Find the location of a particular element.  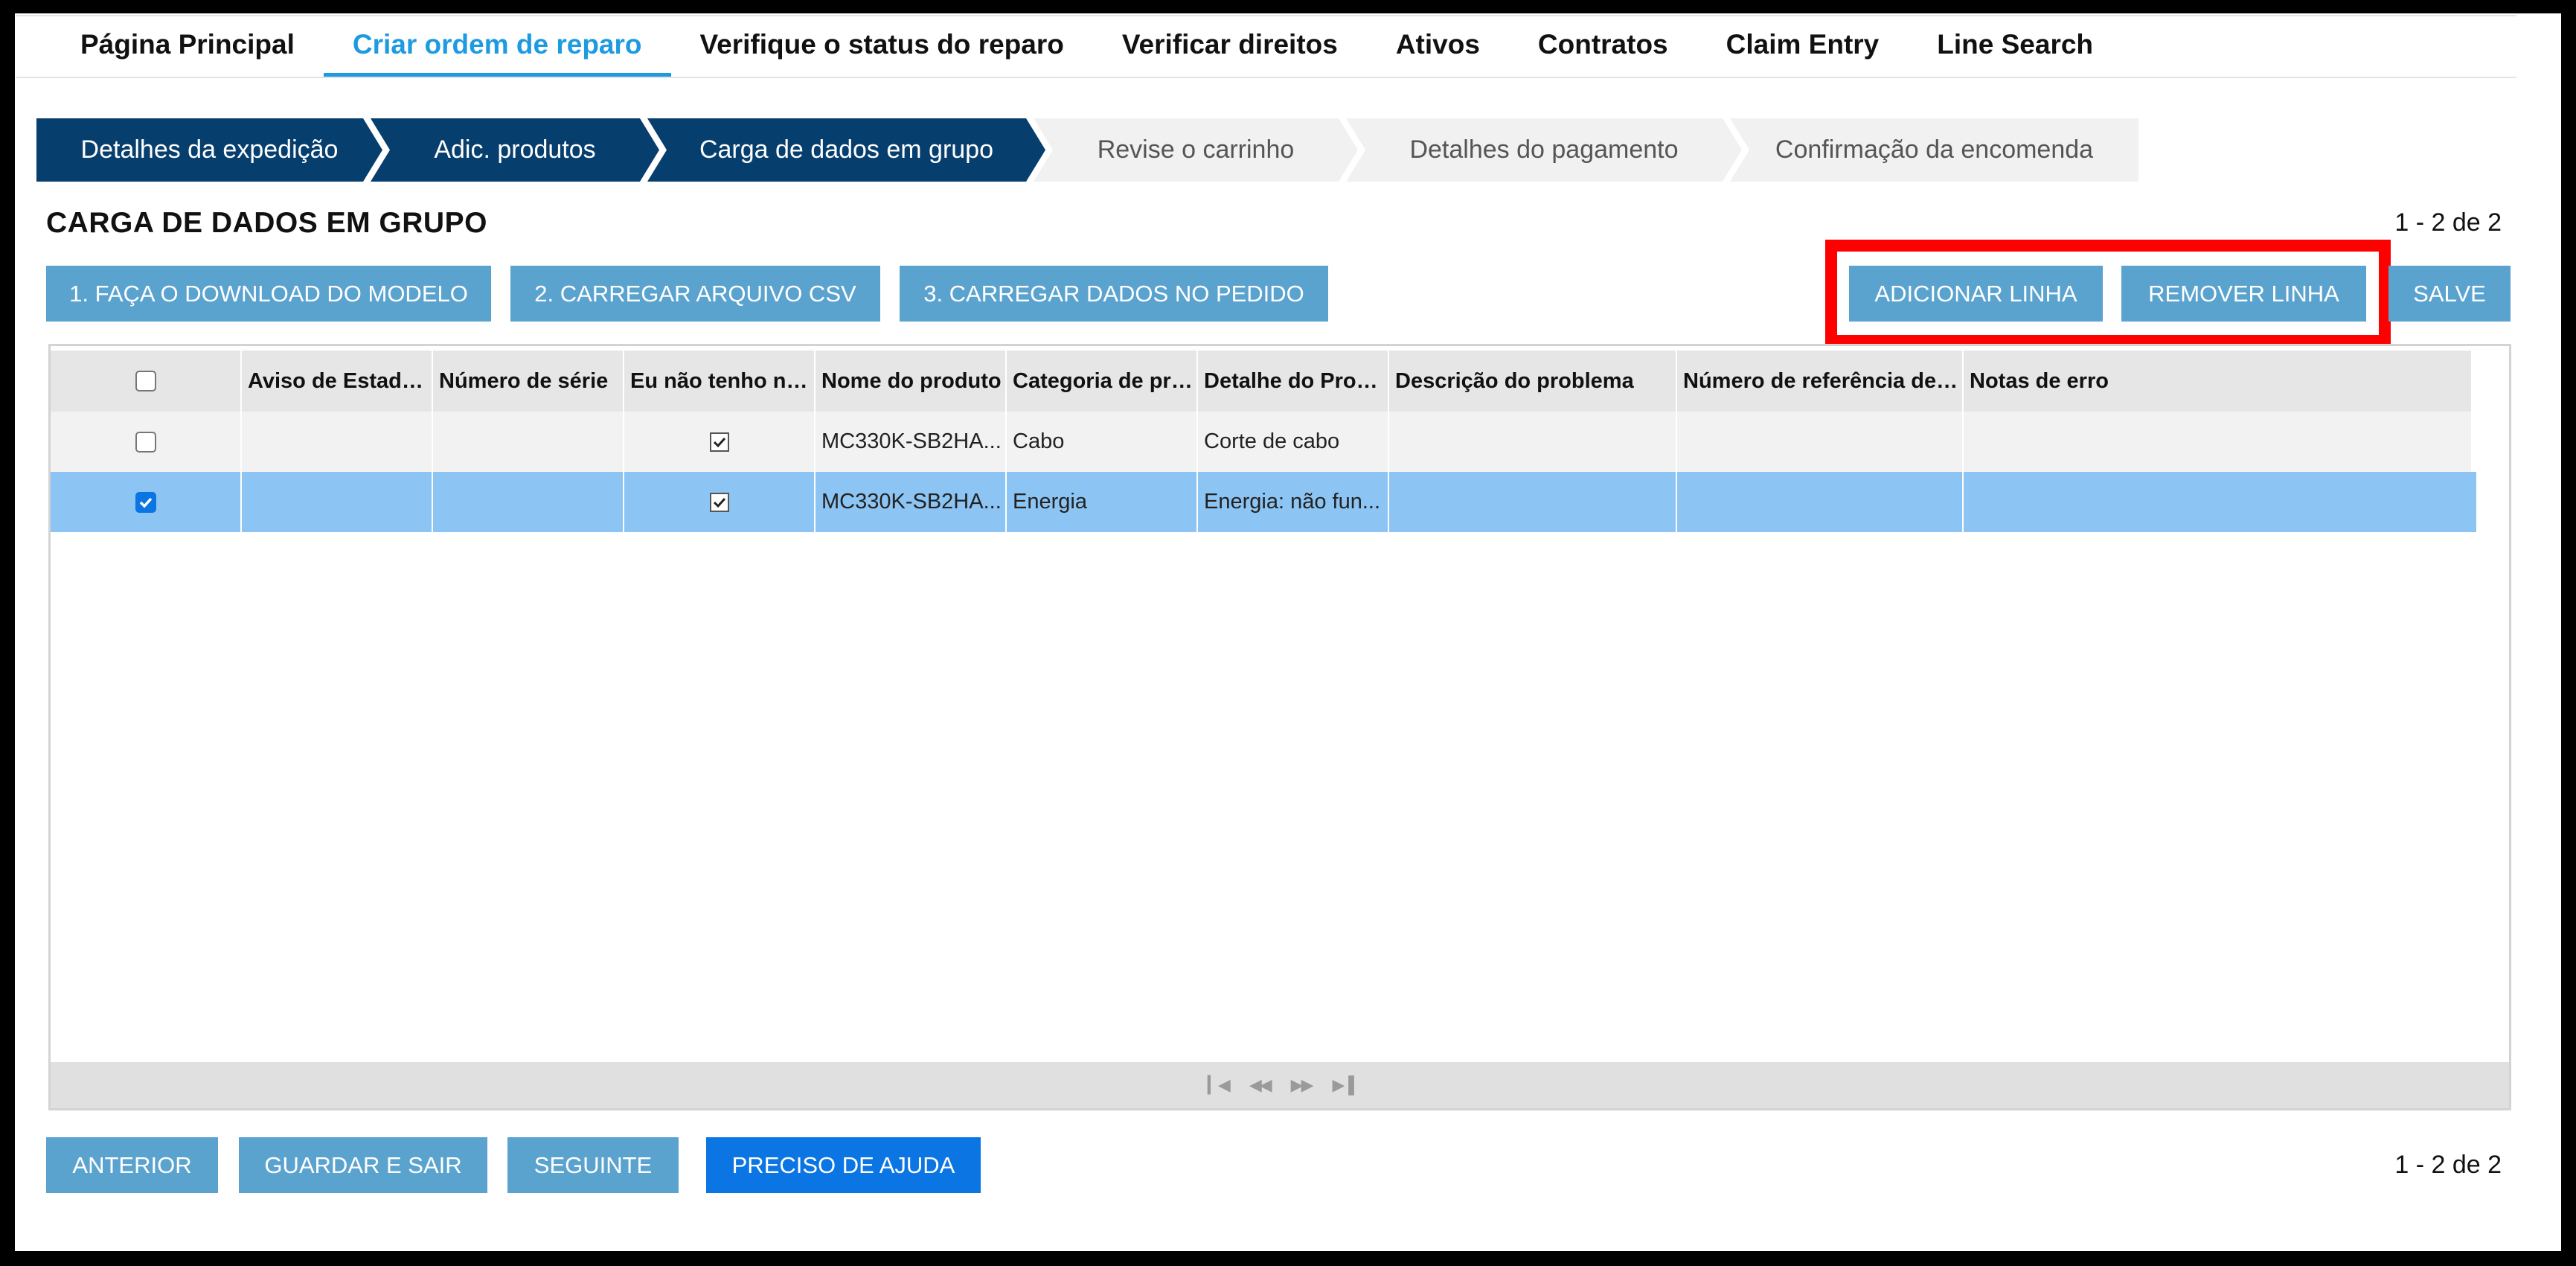

column-header: Categoria de probl is located at coordinates (1102, 381).